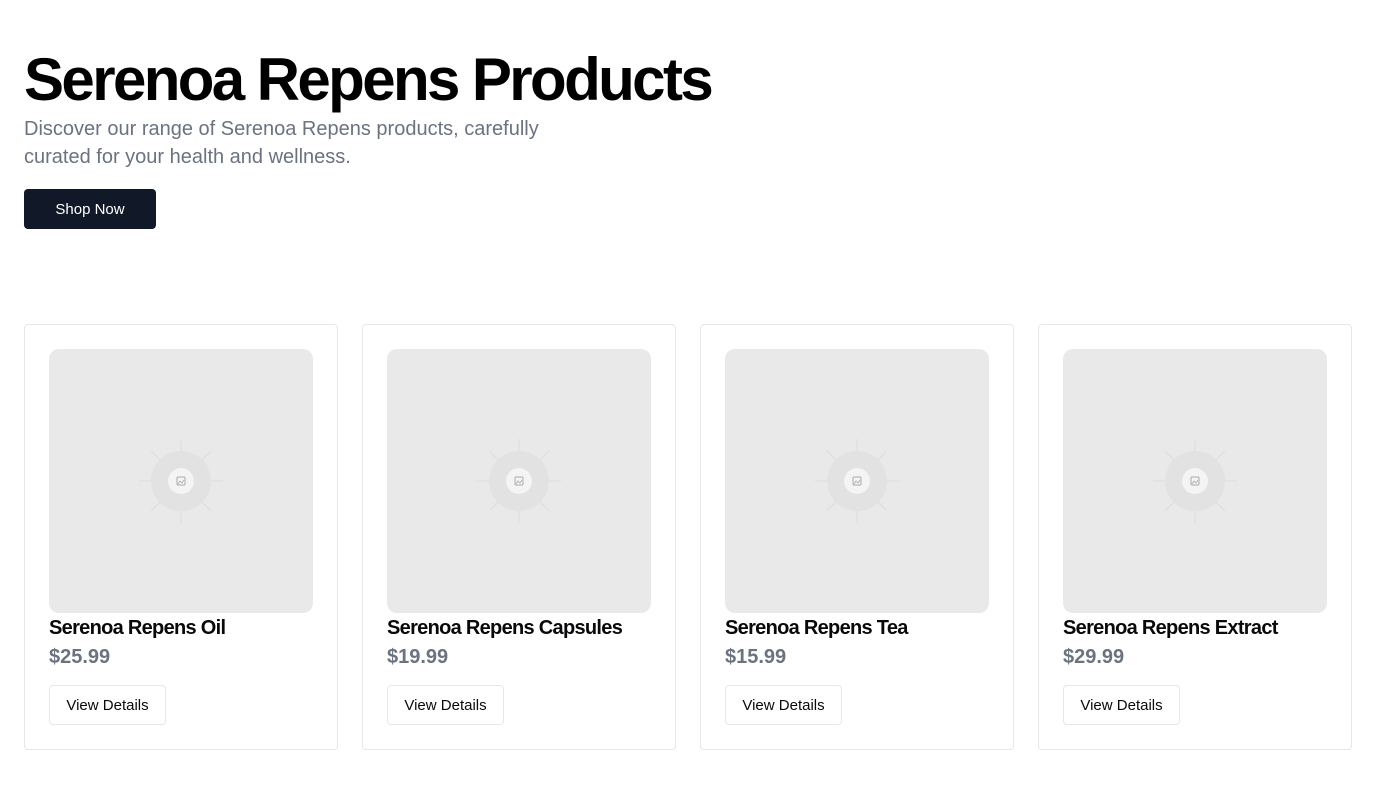 The height and width of the screenshot is (798, 1376). What do you see at coordinates (369, 79) in the screenshot?
I see `page-title: Serenoa Repens Products` at bounding box center [369, 79].